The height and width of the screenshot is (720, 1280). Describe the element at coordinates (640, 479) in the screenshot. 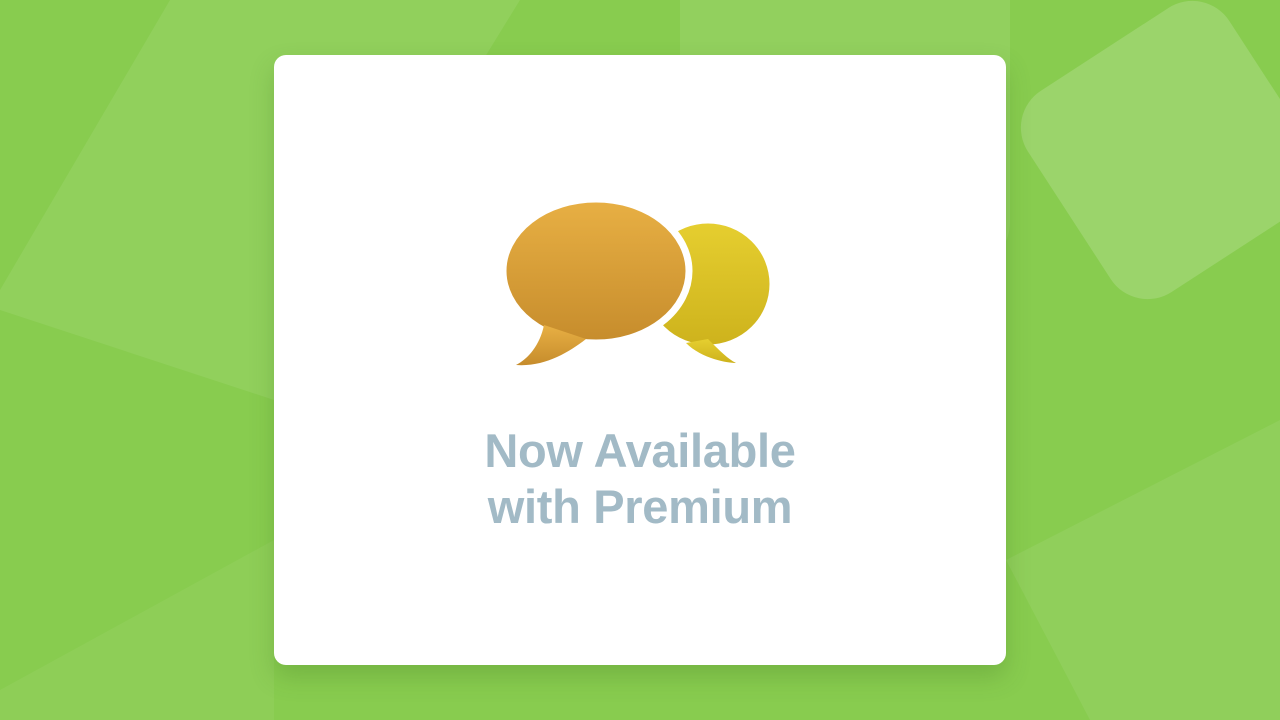

I see `premium-headline: Now Available with Premium` at that location.